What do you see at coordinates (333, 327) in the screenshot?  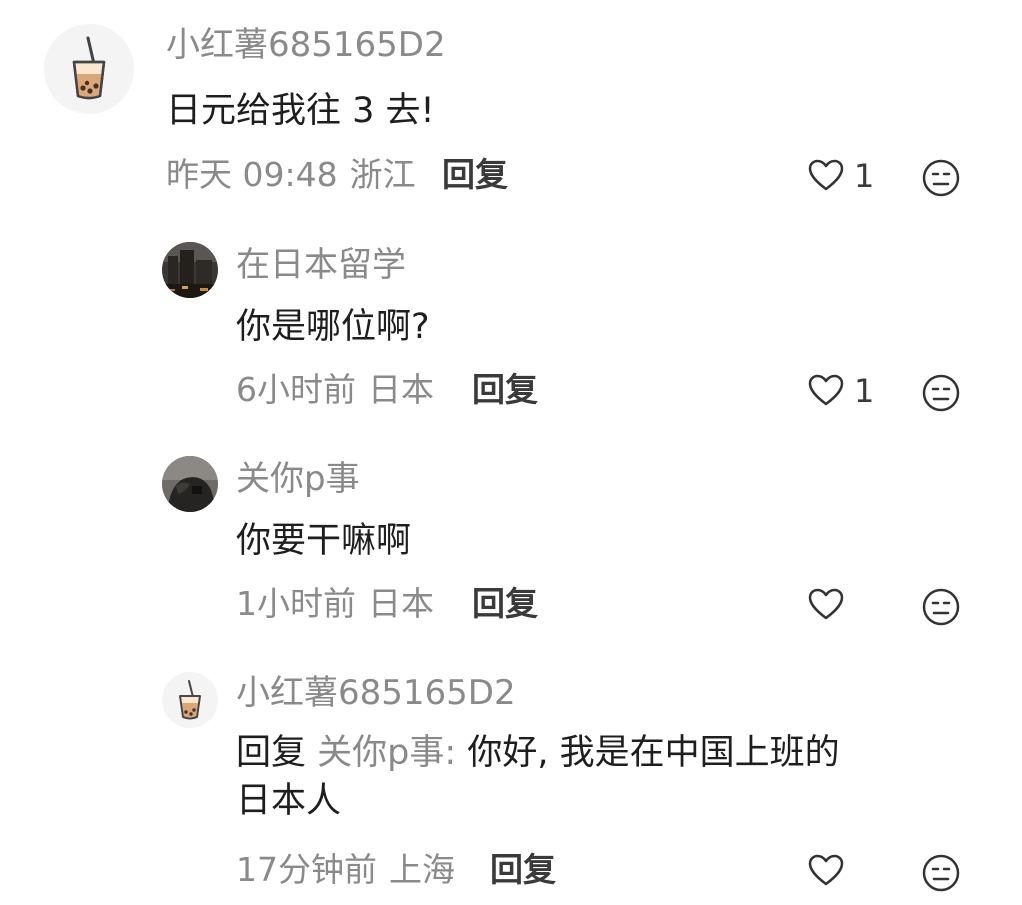 I see `comment-text: 你是哪位啊?` at bounding box center [333, 327].